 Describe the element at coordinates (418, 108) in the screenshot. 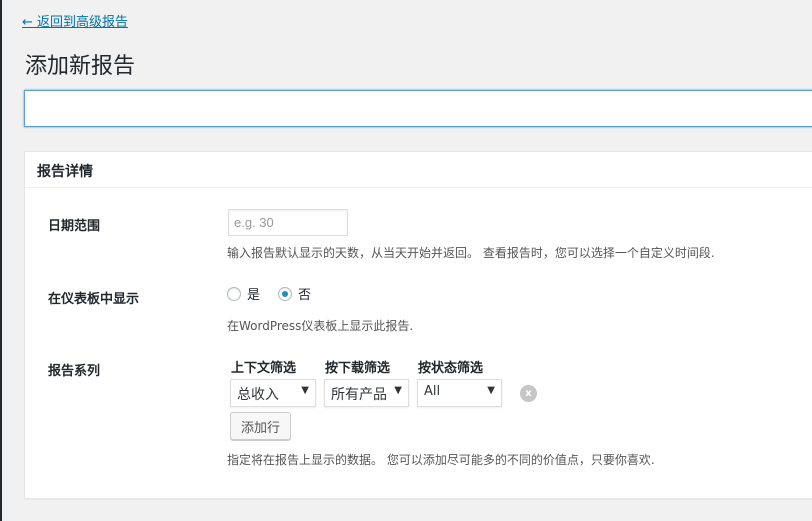

I see `report-title-input` at that location.